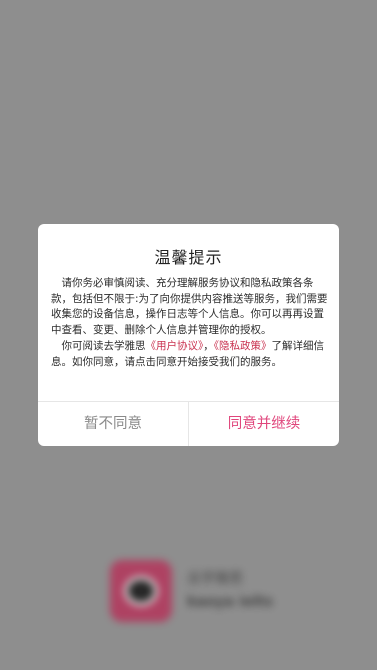 This screenshot has width=377, height=670. What do you see at coordinates (215, 579) in the screenshot?
I see `app-name: 去学雅思` at bounding box center [215, 579].